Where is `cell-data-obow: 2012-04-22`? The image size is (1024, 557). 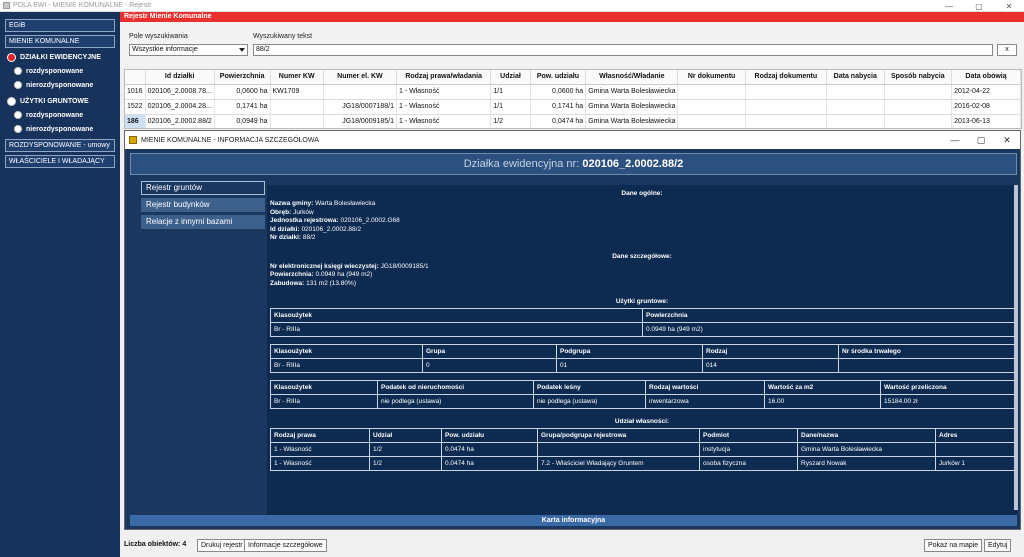 cell-data-obow: 2012-04-22 is located at coordinates (986, 92).